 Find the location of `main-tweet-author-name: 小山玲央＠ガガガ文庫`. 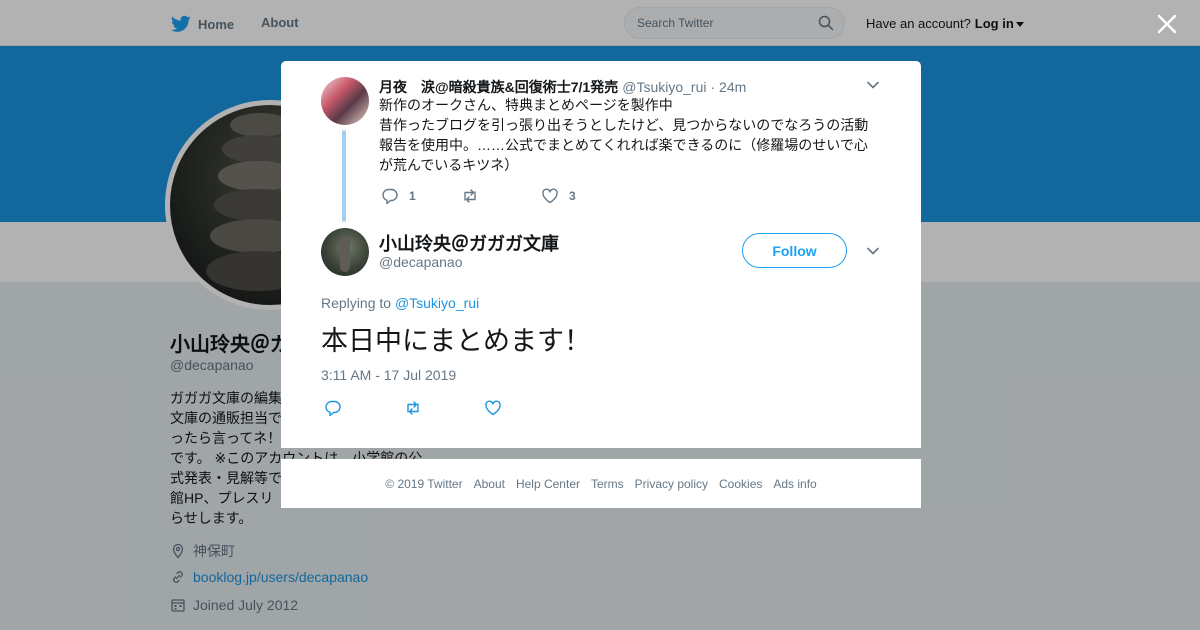

main-tweet-author-name: 小山玲央＠ガガガ文庫 is located at coordinates (469, 243).